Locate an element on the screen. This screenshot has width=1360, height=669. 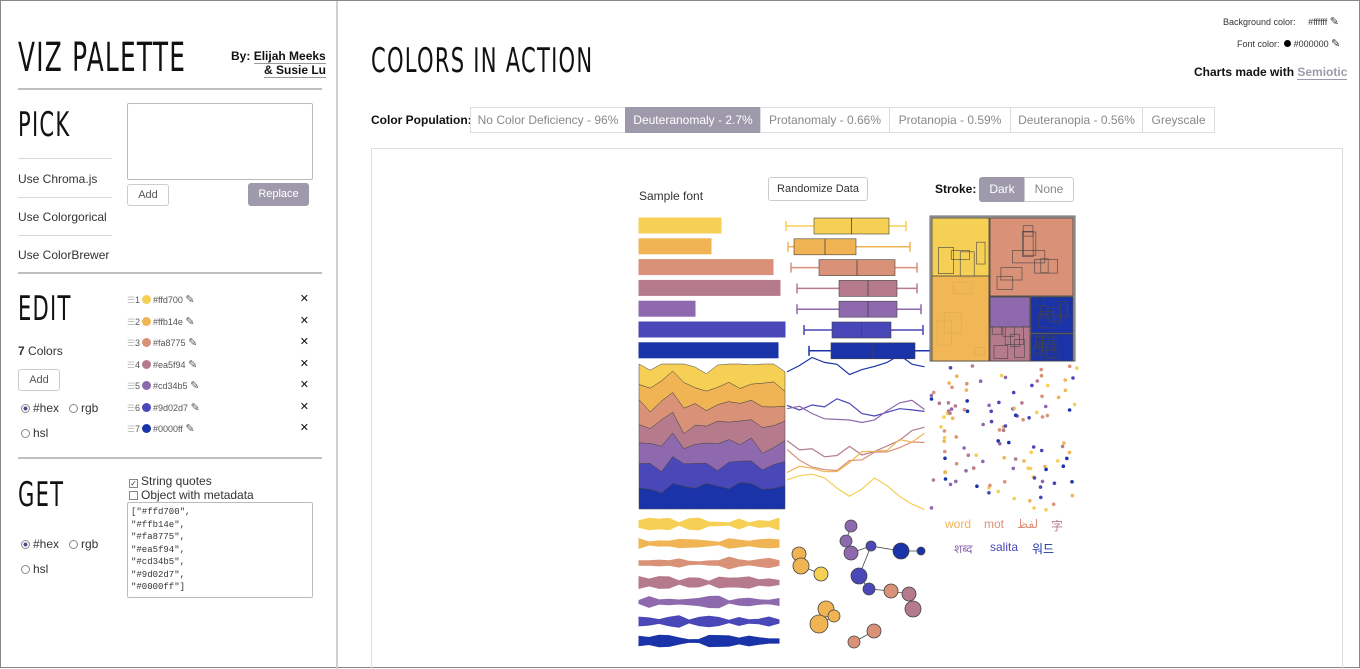
pick-input is located at coordinates (220, 141).